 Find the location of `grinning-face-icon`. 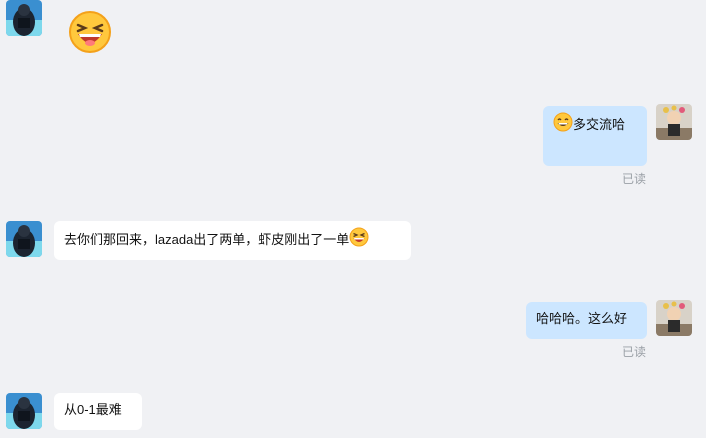

grinning-face-icon is located at coordinates (563, 125).